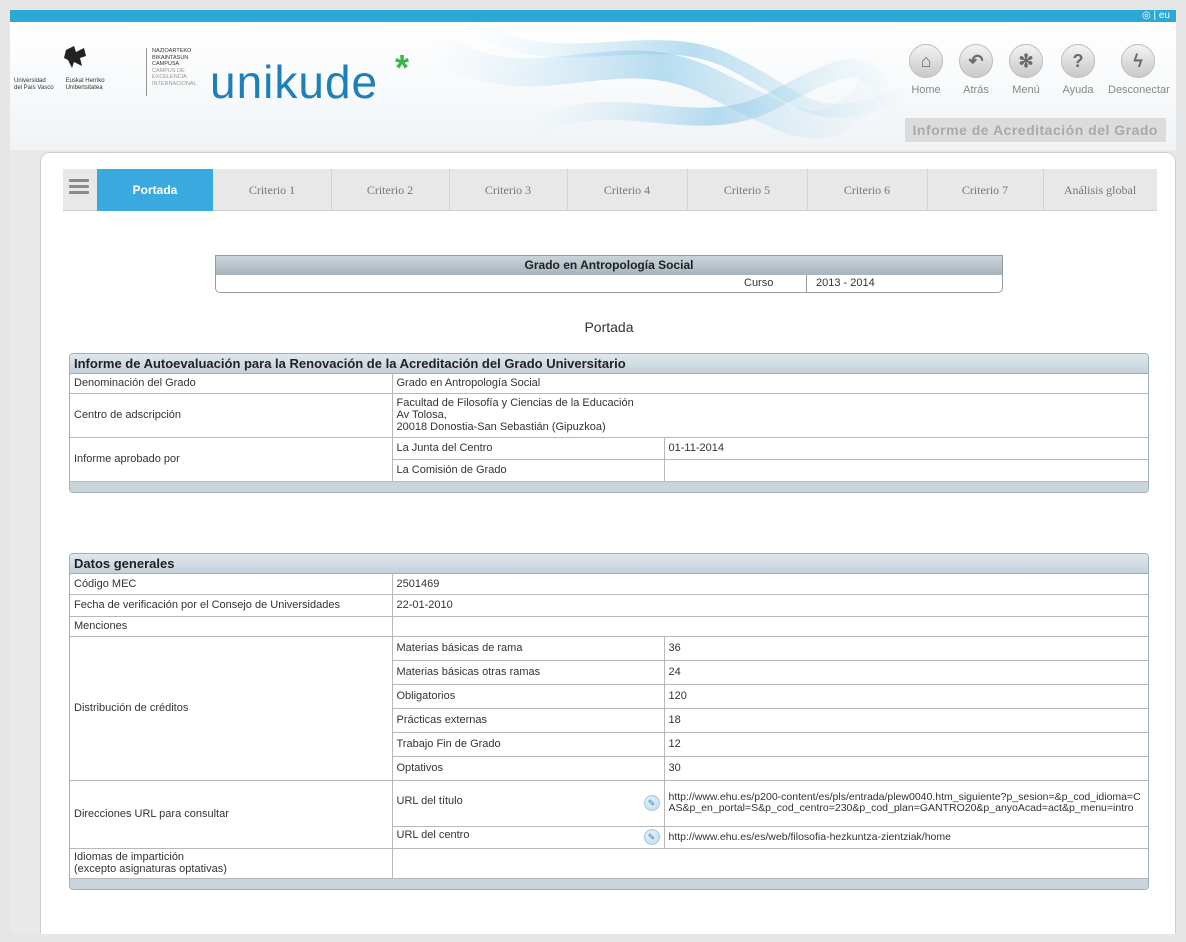 Image resolution: width=1186 pixels, height=942 pixels. I want to click on credito-value: 24, so click(905, 672).